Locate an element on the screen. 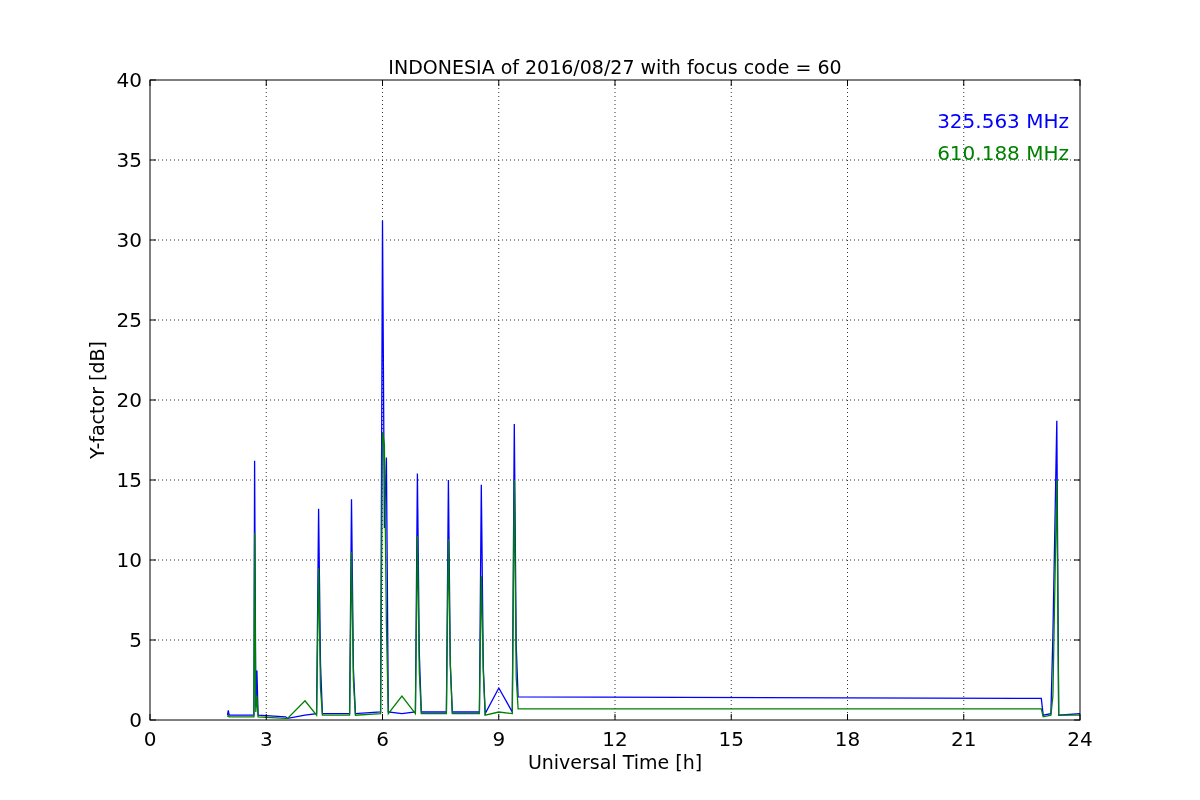 The height and width of the screenshot is (800, 1200). tick-label: 9 is located at coordinates (499, 739).